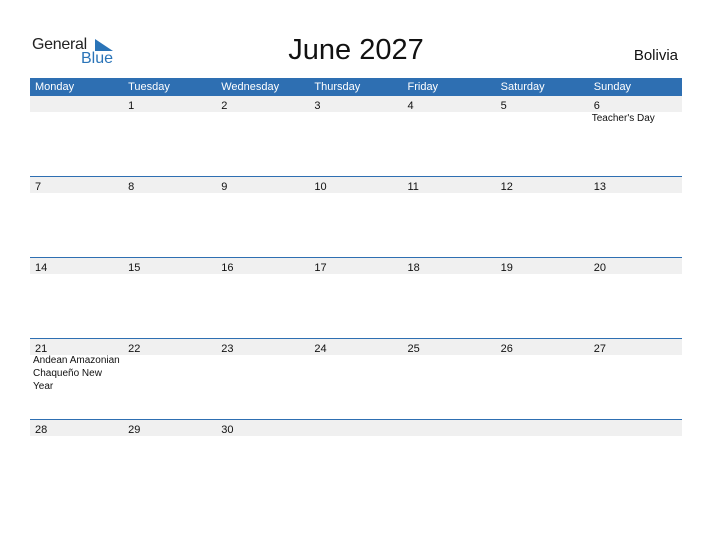  Describe the element at coordinates (542, 185) in the screenshot. I see `day-cell: 12` at that location.